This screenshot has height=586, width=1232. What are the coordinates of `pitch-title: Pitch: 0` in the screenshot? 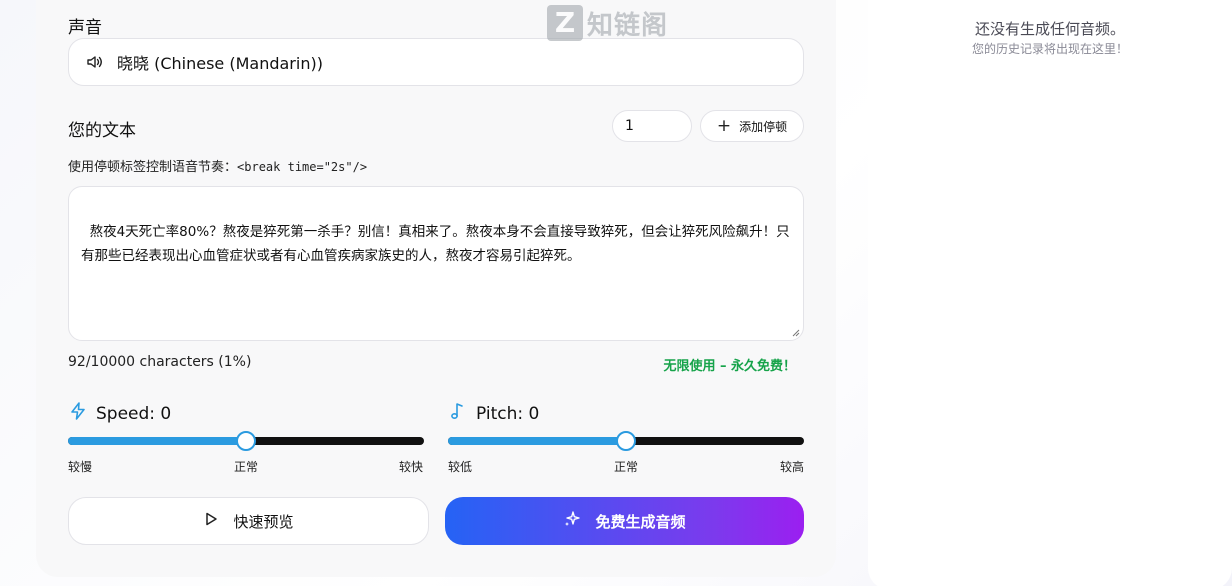 It's located at (493, 413).